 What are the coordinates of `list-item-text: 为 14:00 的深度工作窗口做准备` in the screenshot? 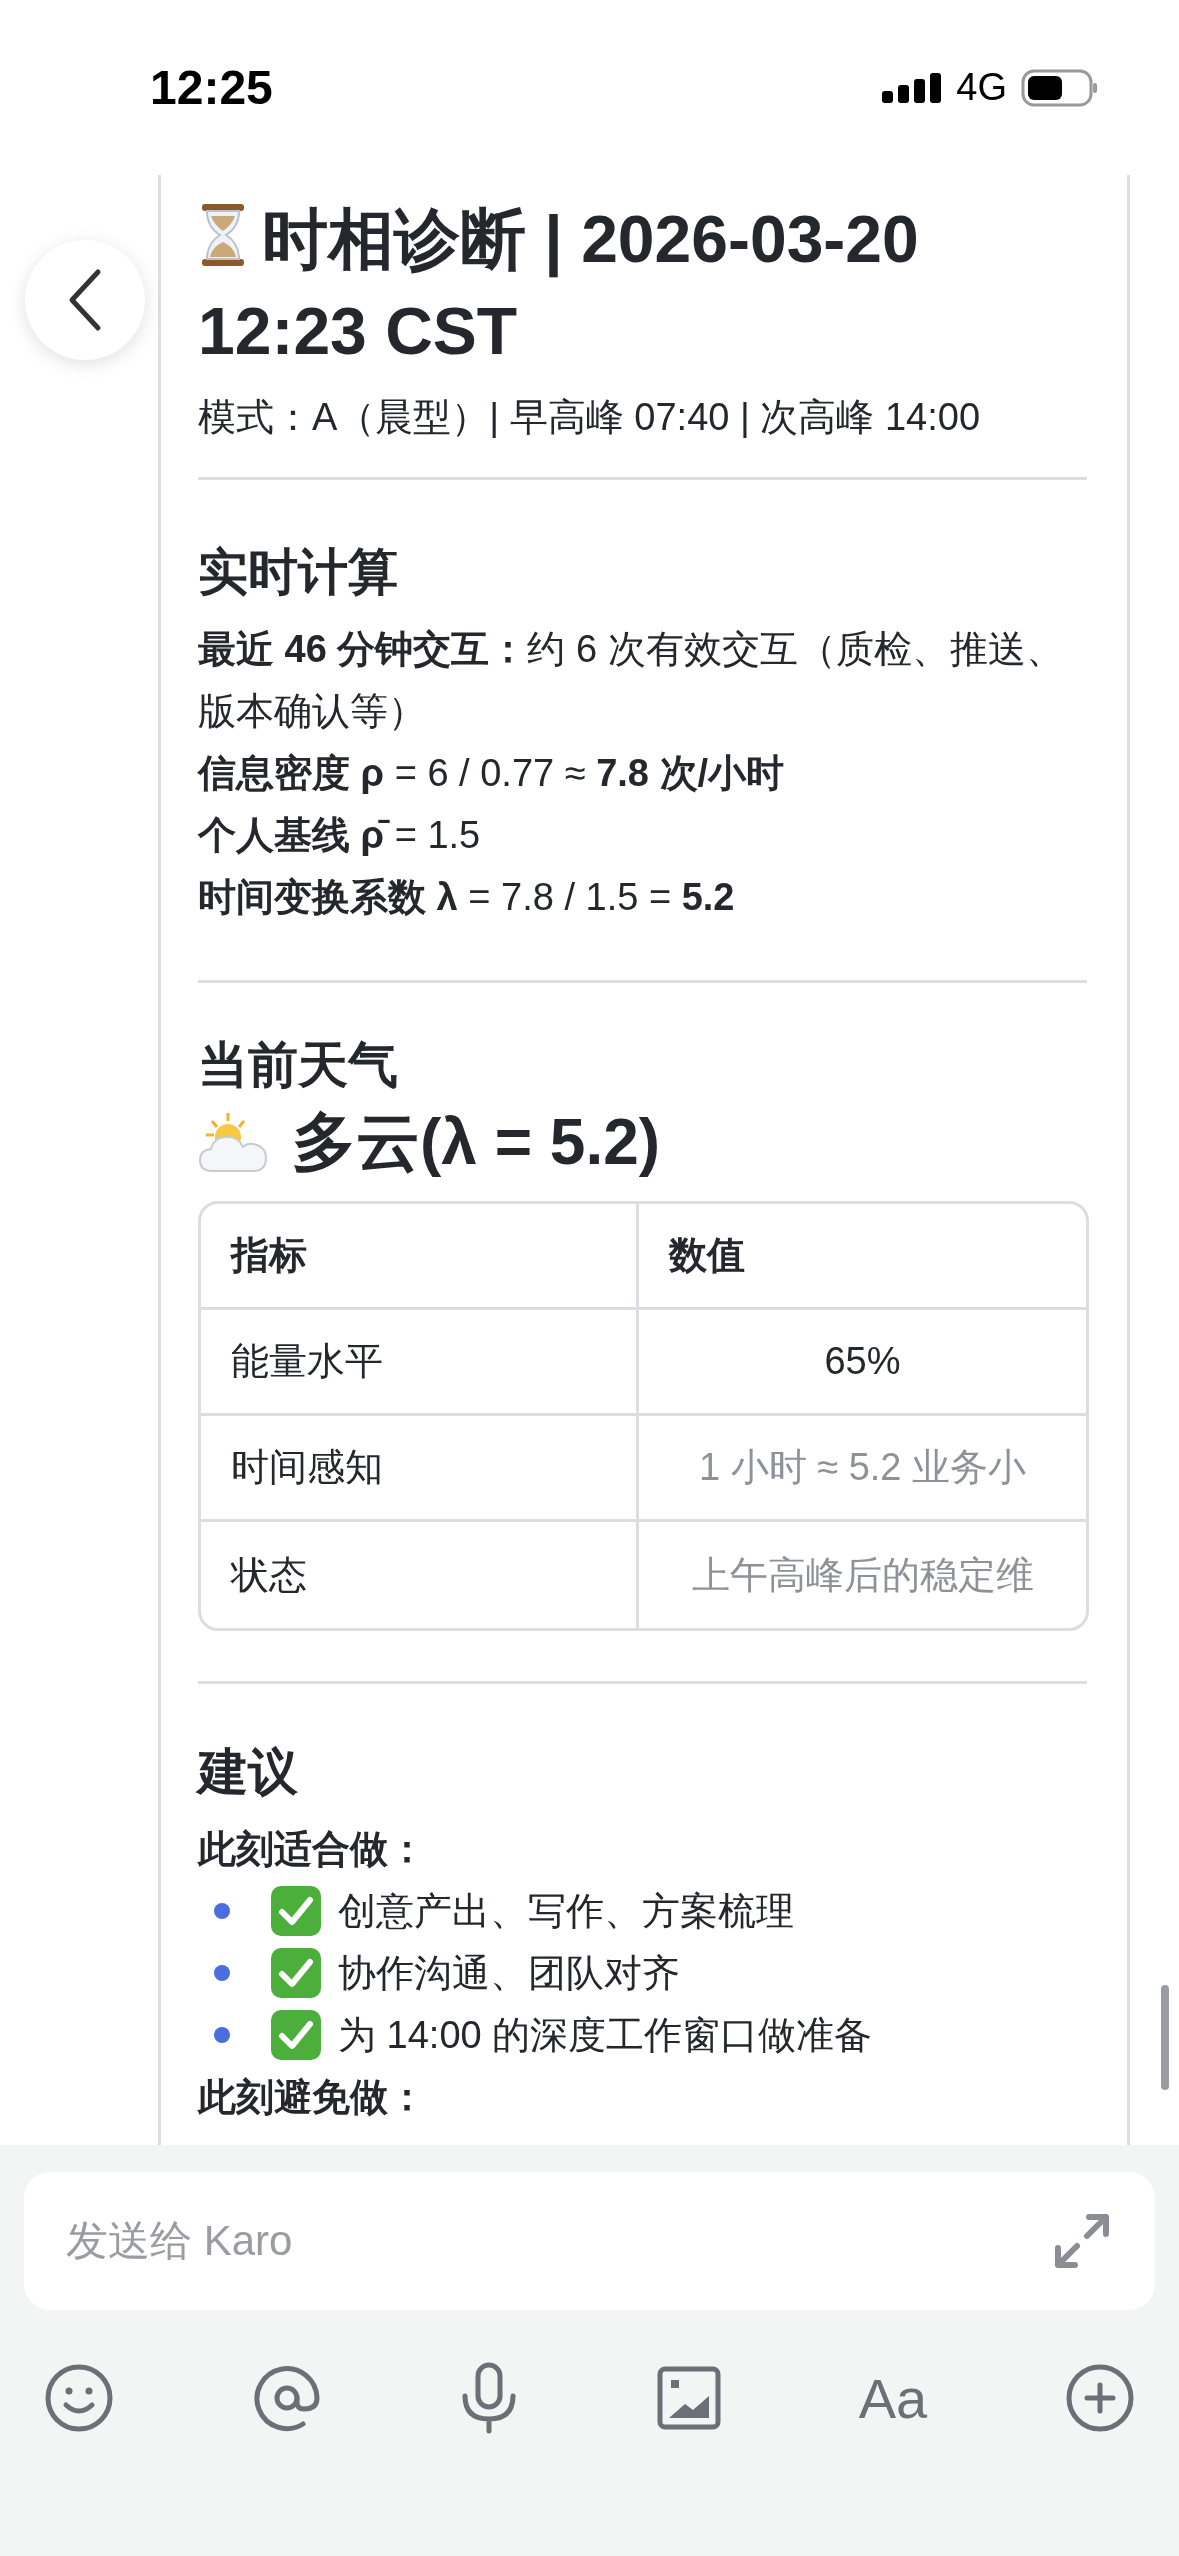 It's located at (605, 2035).